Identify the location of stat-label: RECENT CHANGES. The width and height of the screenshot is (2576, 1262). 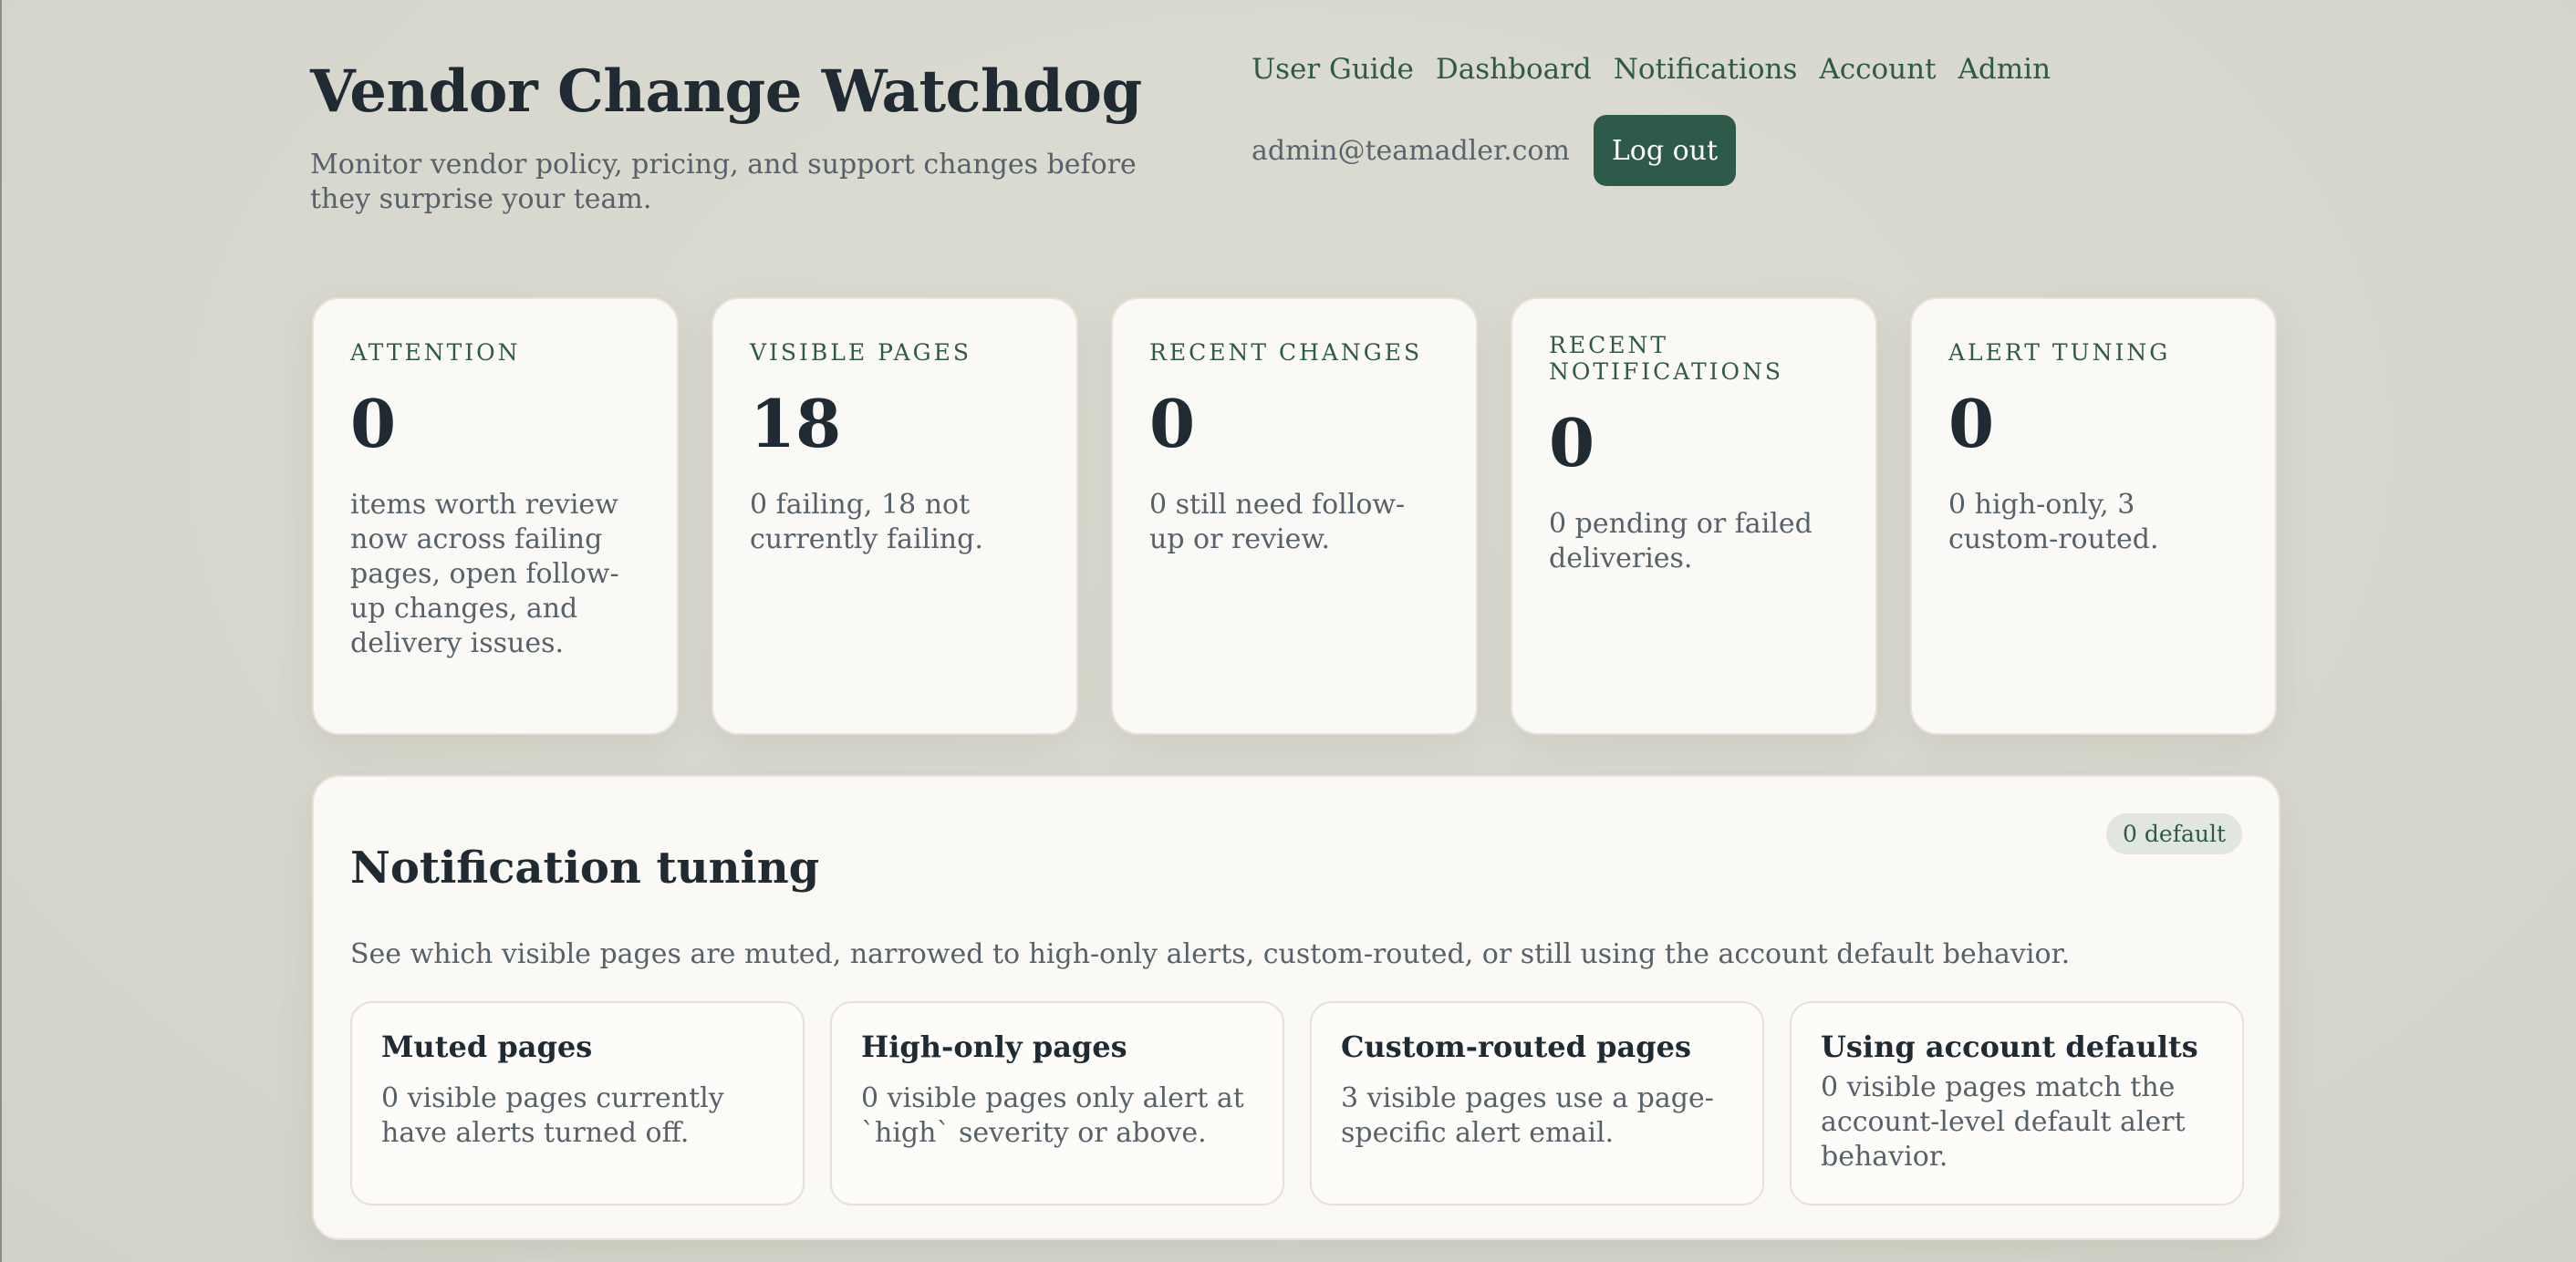
(1286, 352).